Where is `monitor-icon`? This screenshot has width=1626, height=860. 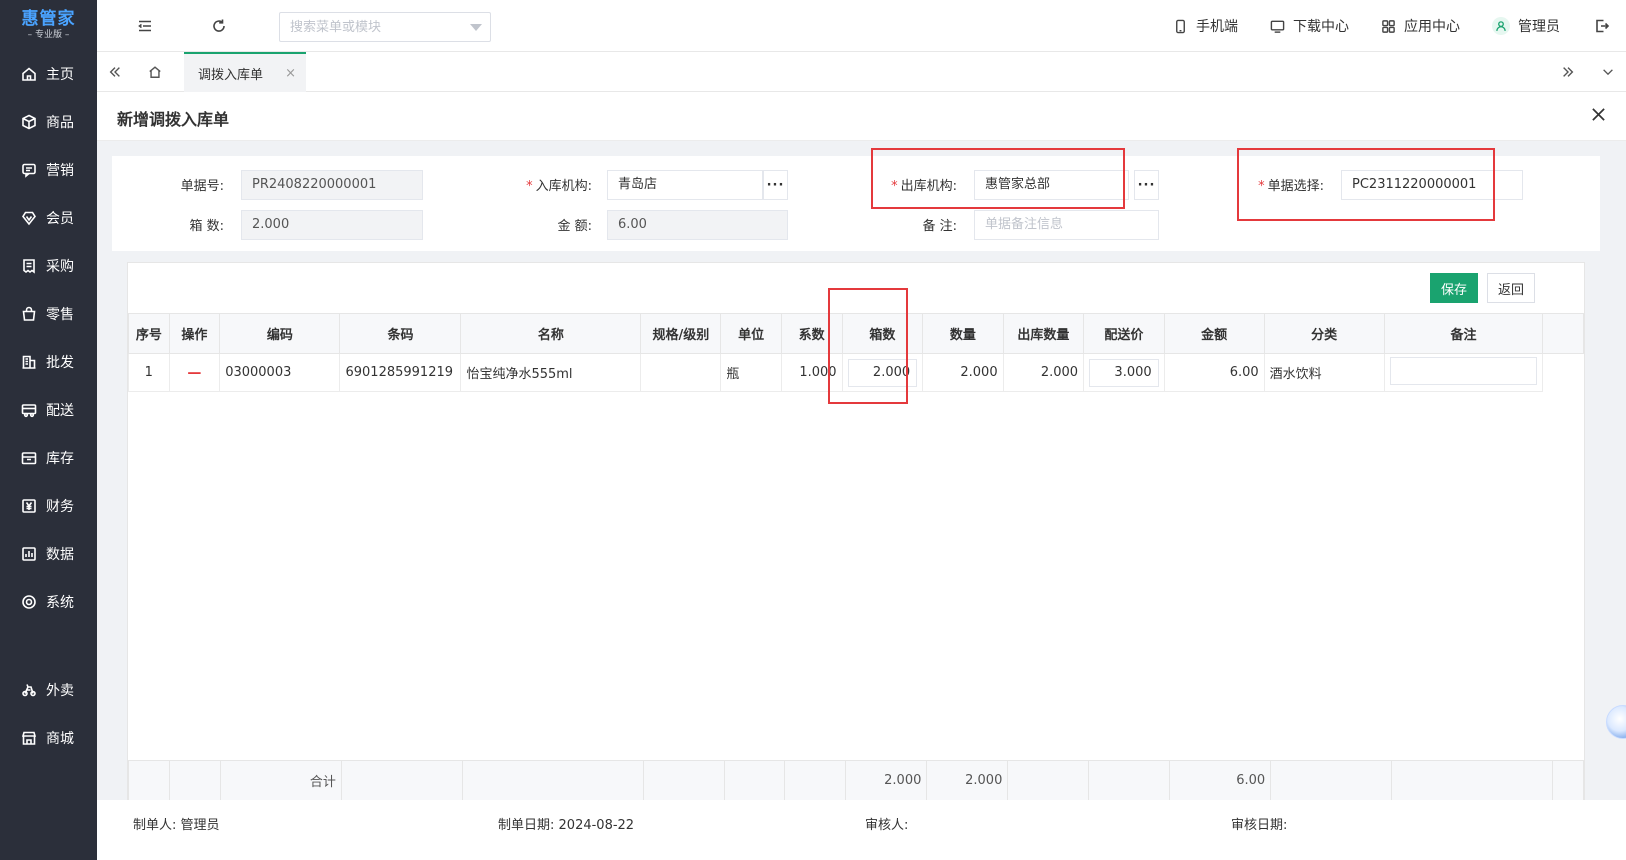 monitor-icon is located at coordinates (1277, 26).